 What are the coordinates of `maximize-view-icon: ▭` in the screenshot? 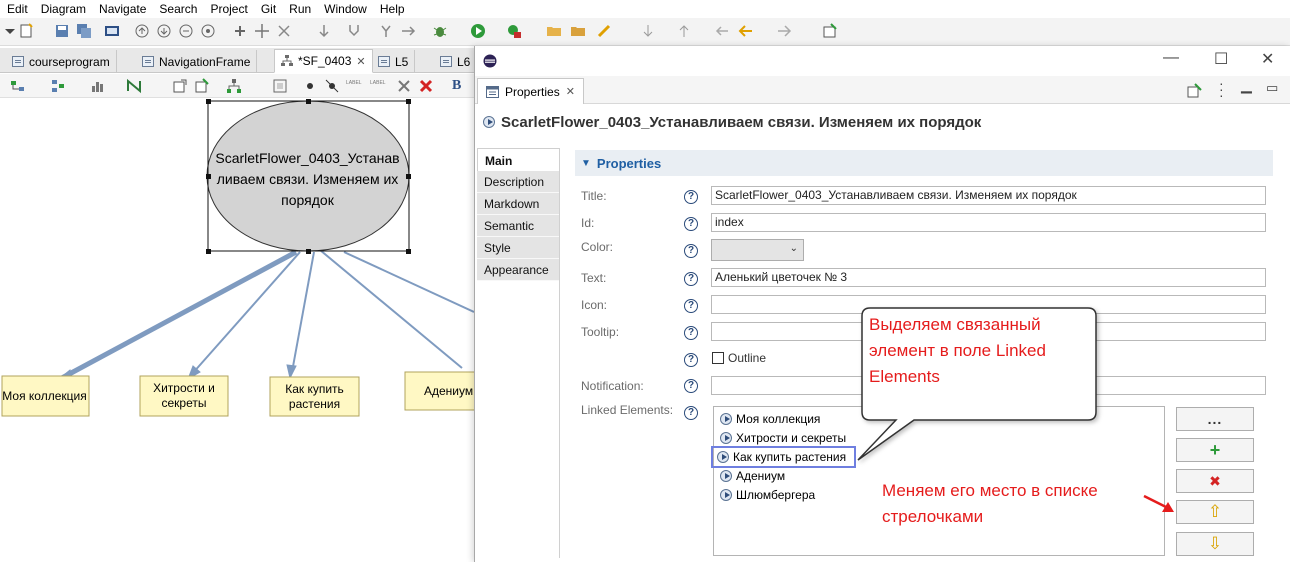 It's located at (1272, 88).